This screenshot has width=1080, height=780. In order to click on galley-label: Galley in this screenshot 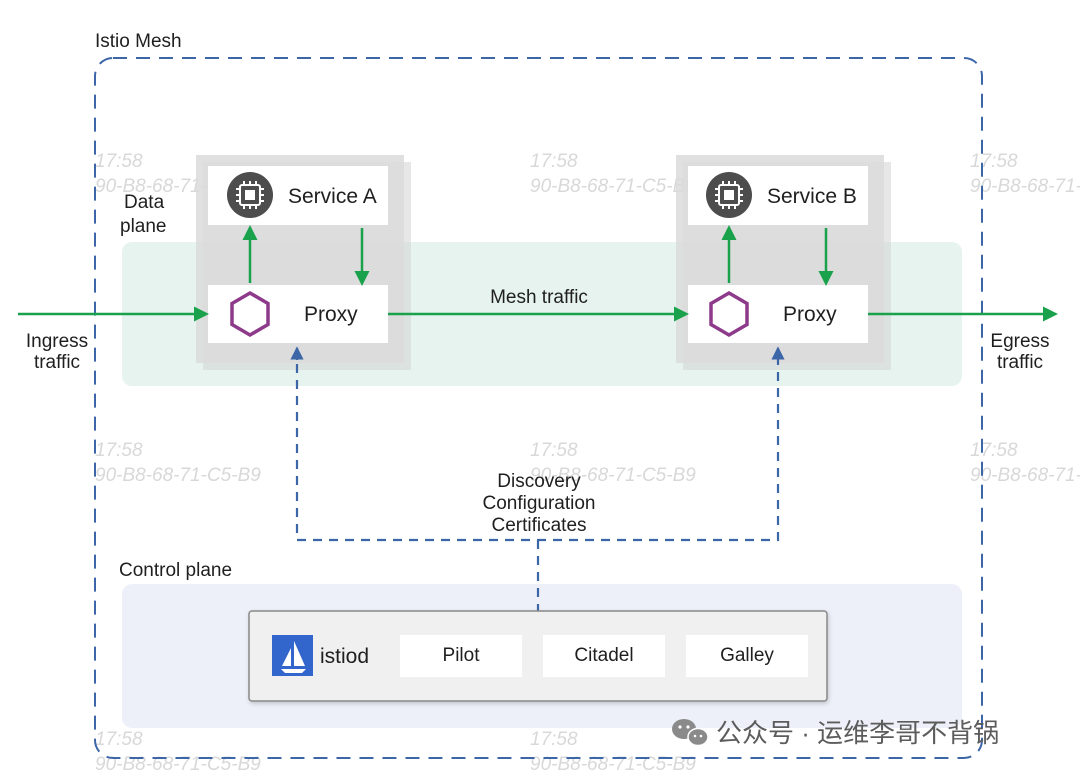, I will do `click(747, 655)`.